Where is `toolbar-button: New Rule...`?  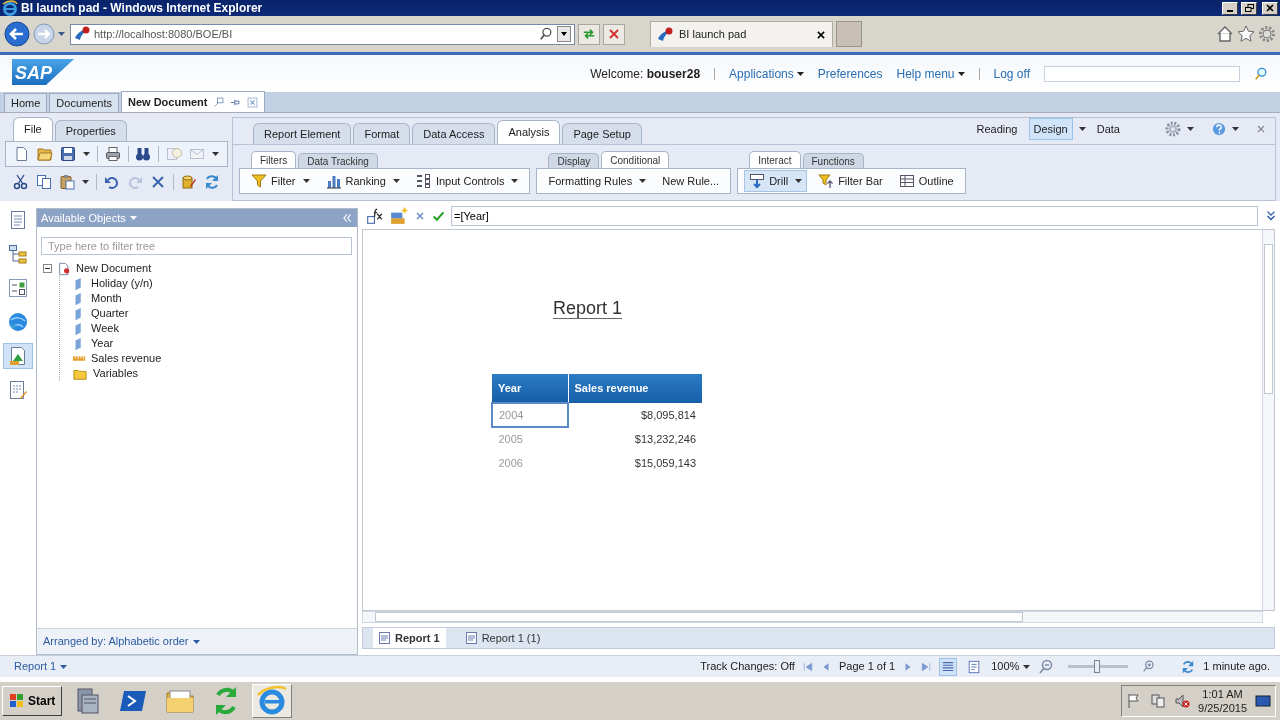 toolbar-button: New Rule... is located at coordinates (691, 181).